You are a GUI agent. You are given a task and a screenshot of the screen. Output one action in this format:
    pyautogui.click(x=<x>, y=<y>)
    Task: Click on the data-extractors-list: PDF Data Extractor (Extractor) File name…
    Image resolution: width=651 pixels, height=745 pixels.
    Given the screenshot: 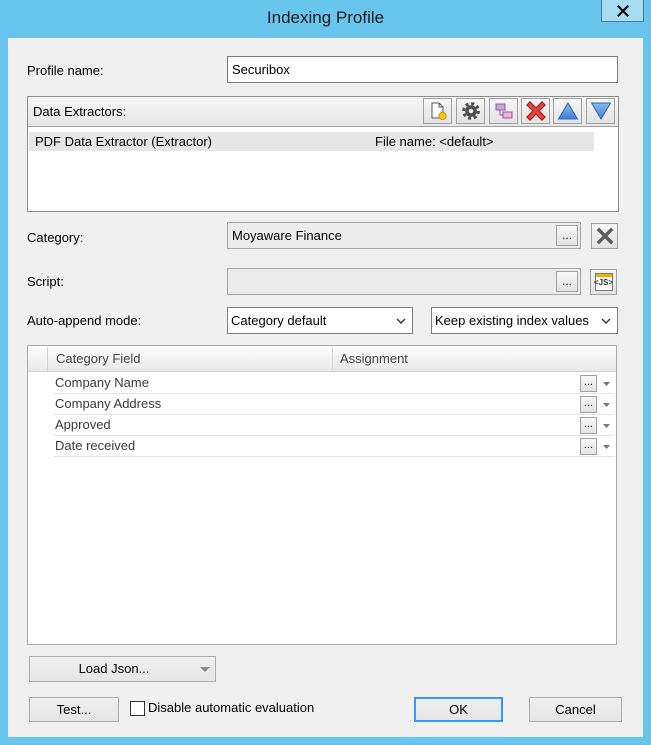 What is the action you would take?
    pyautogui.click(x=323, y=169)
    